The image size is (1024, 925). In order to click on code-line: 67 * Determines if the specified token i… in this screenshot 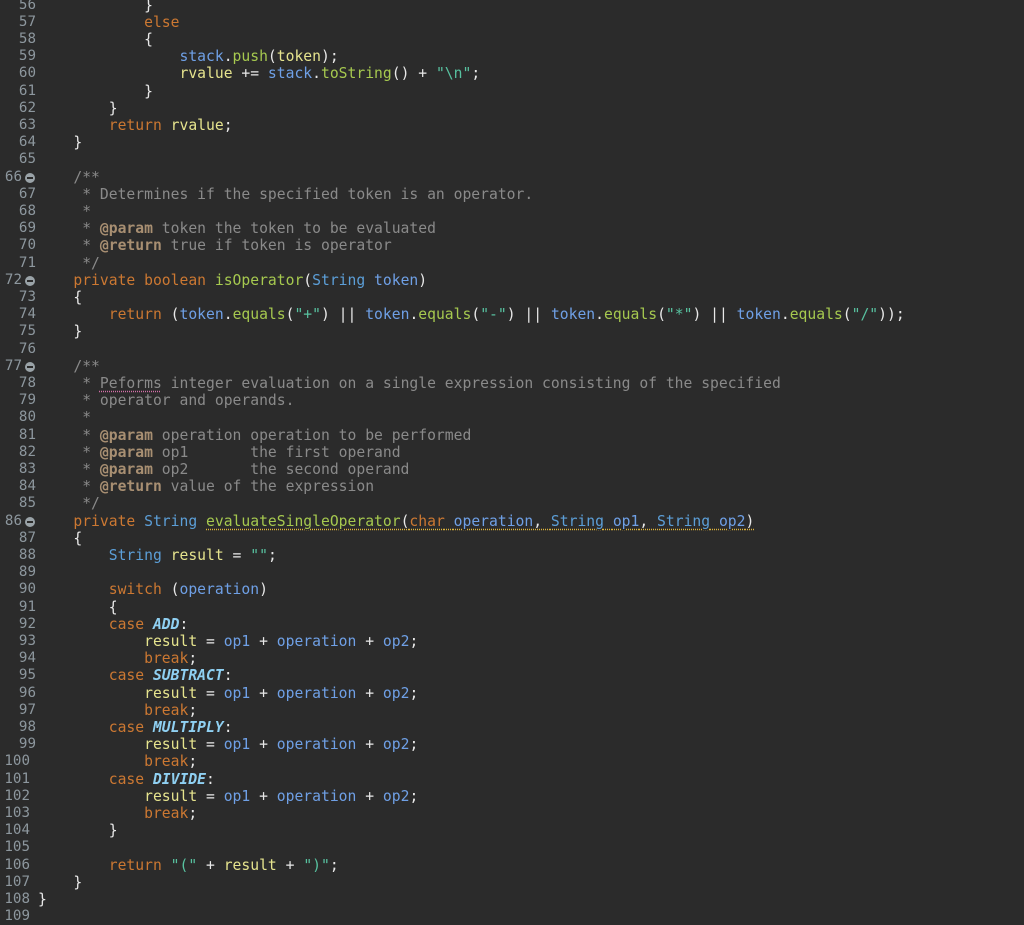, I will do `click(512, 194)`.